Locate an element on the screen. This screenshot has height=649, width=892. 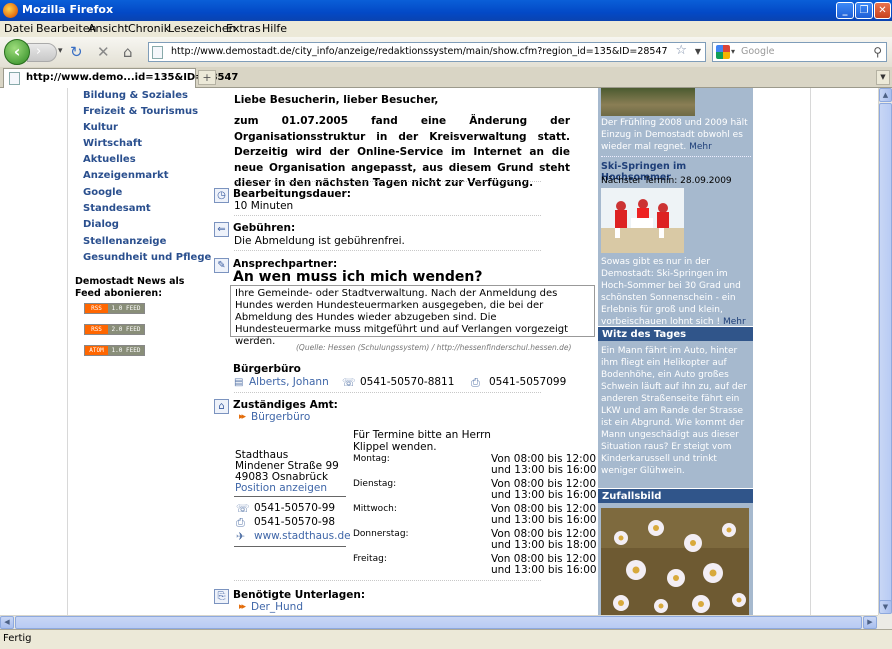
horizontal-scrollbar: ◀ ▶ is located at coordinates (439, 622).